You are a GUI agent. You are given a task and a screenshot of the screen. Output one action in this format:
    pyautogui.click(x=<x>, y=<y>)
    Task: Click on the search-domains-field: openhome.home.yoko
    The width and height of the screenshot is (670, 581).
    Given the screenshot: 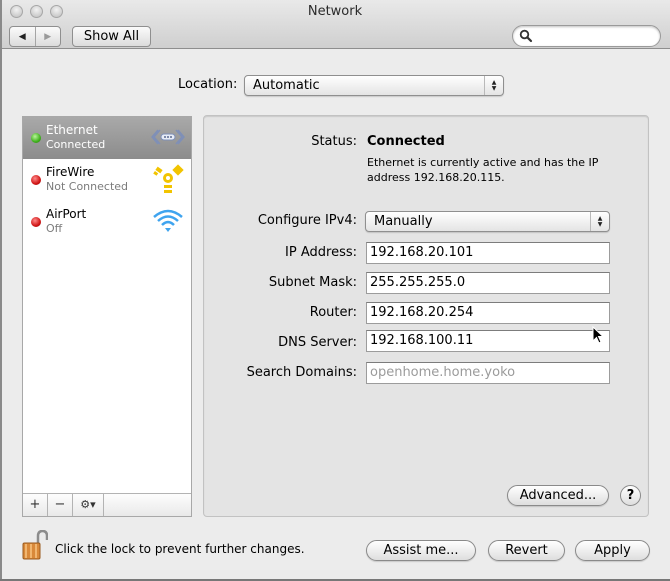 What is the action you would take?
    pyautogui.click(x=488, y=373)
    